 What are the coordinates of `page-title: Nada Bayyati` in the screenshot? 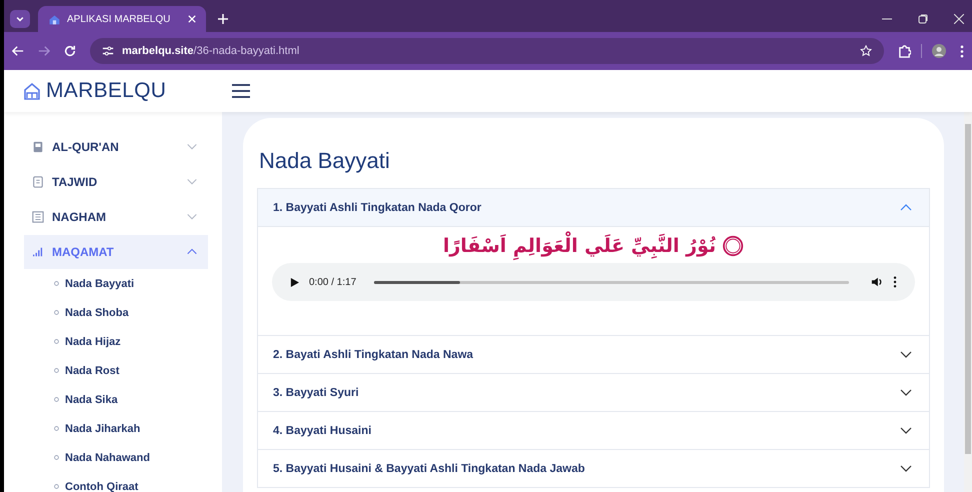 It's located at (325, 161).